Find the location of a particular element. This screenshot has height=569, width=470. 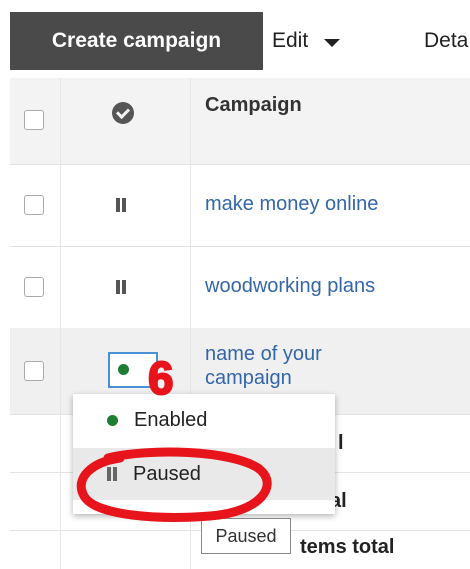

details-menu-button: Deta is located at coordinates (446, 41).